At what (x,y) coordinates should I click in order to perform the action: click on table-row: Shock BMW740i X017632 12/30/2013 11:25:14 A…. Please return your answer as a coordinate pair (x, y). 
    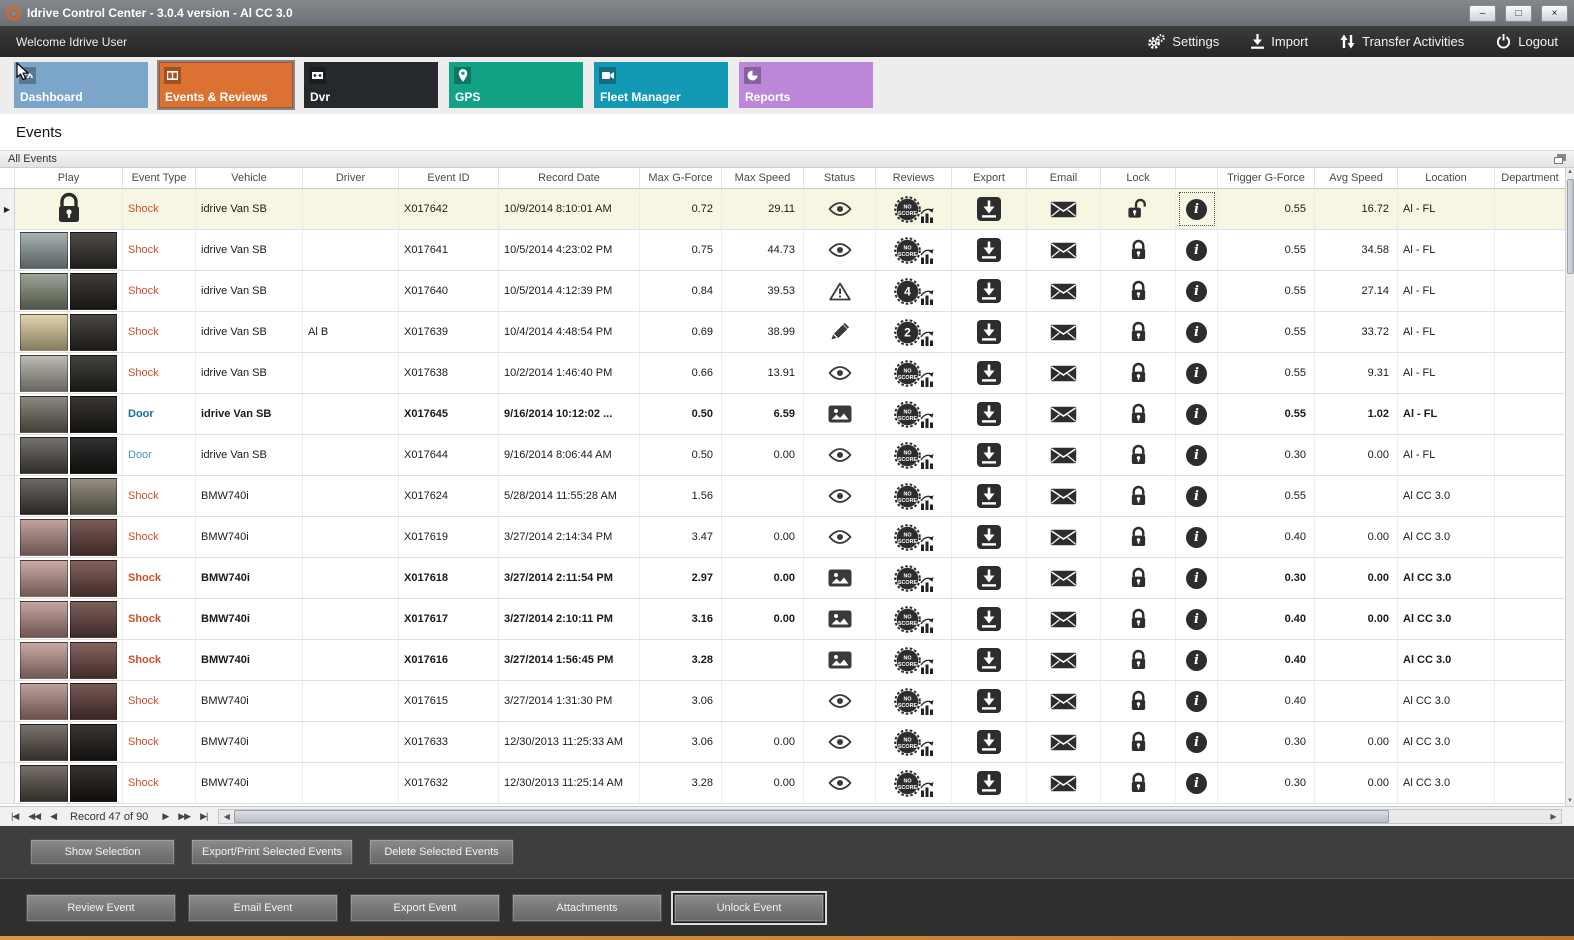
    Looking at the image, I should click on (782, 783).